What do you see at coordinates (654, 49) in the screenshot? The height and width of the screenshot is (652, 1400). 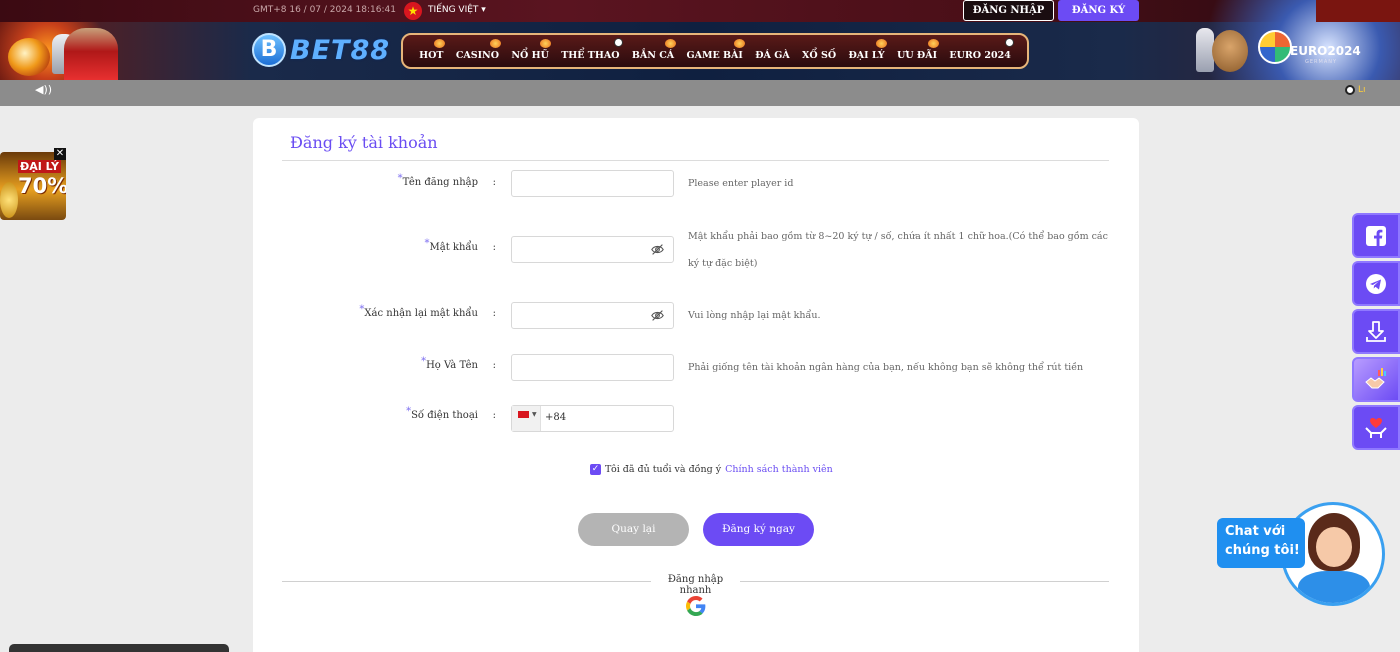 I see `nav-item-ban-ca: BẮN CÁ` at bounding box center [654, 49].